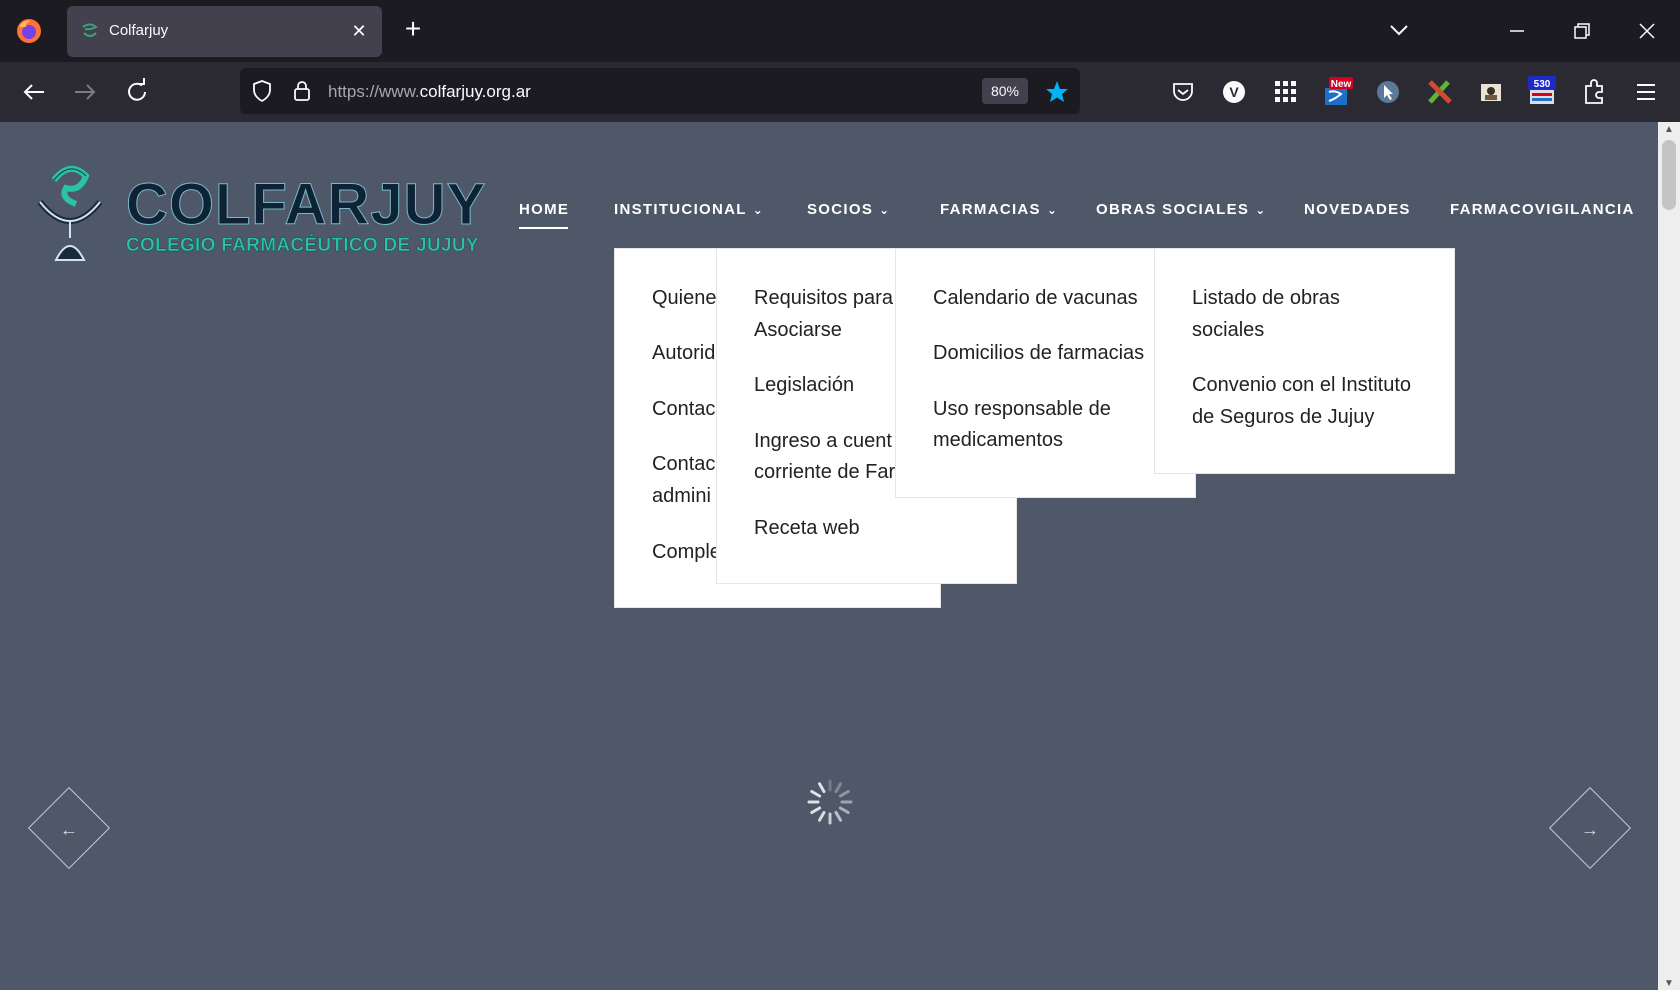 The height and width of the screenshot is (990, 1680). I want to click on menu-item-convenio-instituto: Convenio con el Instituto, so click(1301, 385).